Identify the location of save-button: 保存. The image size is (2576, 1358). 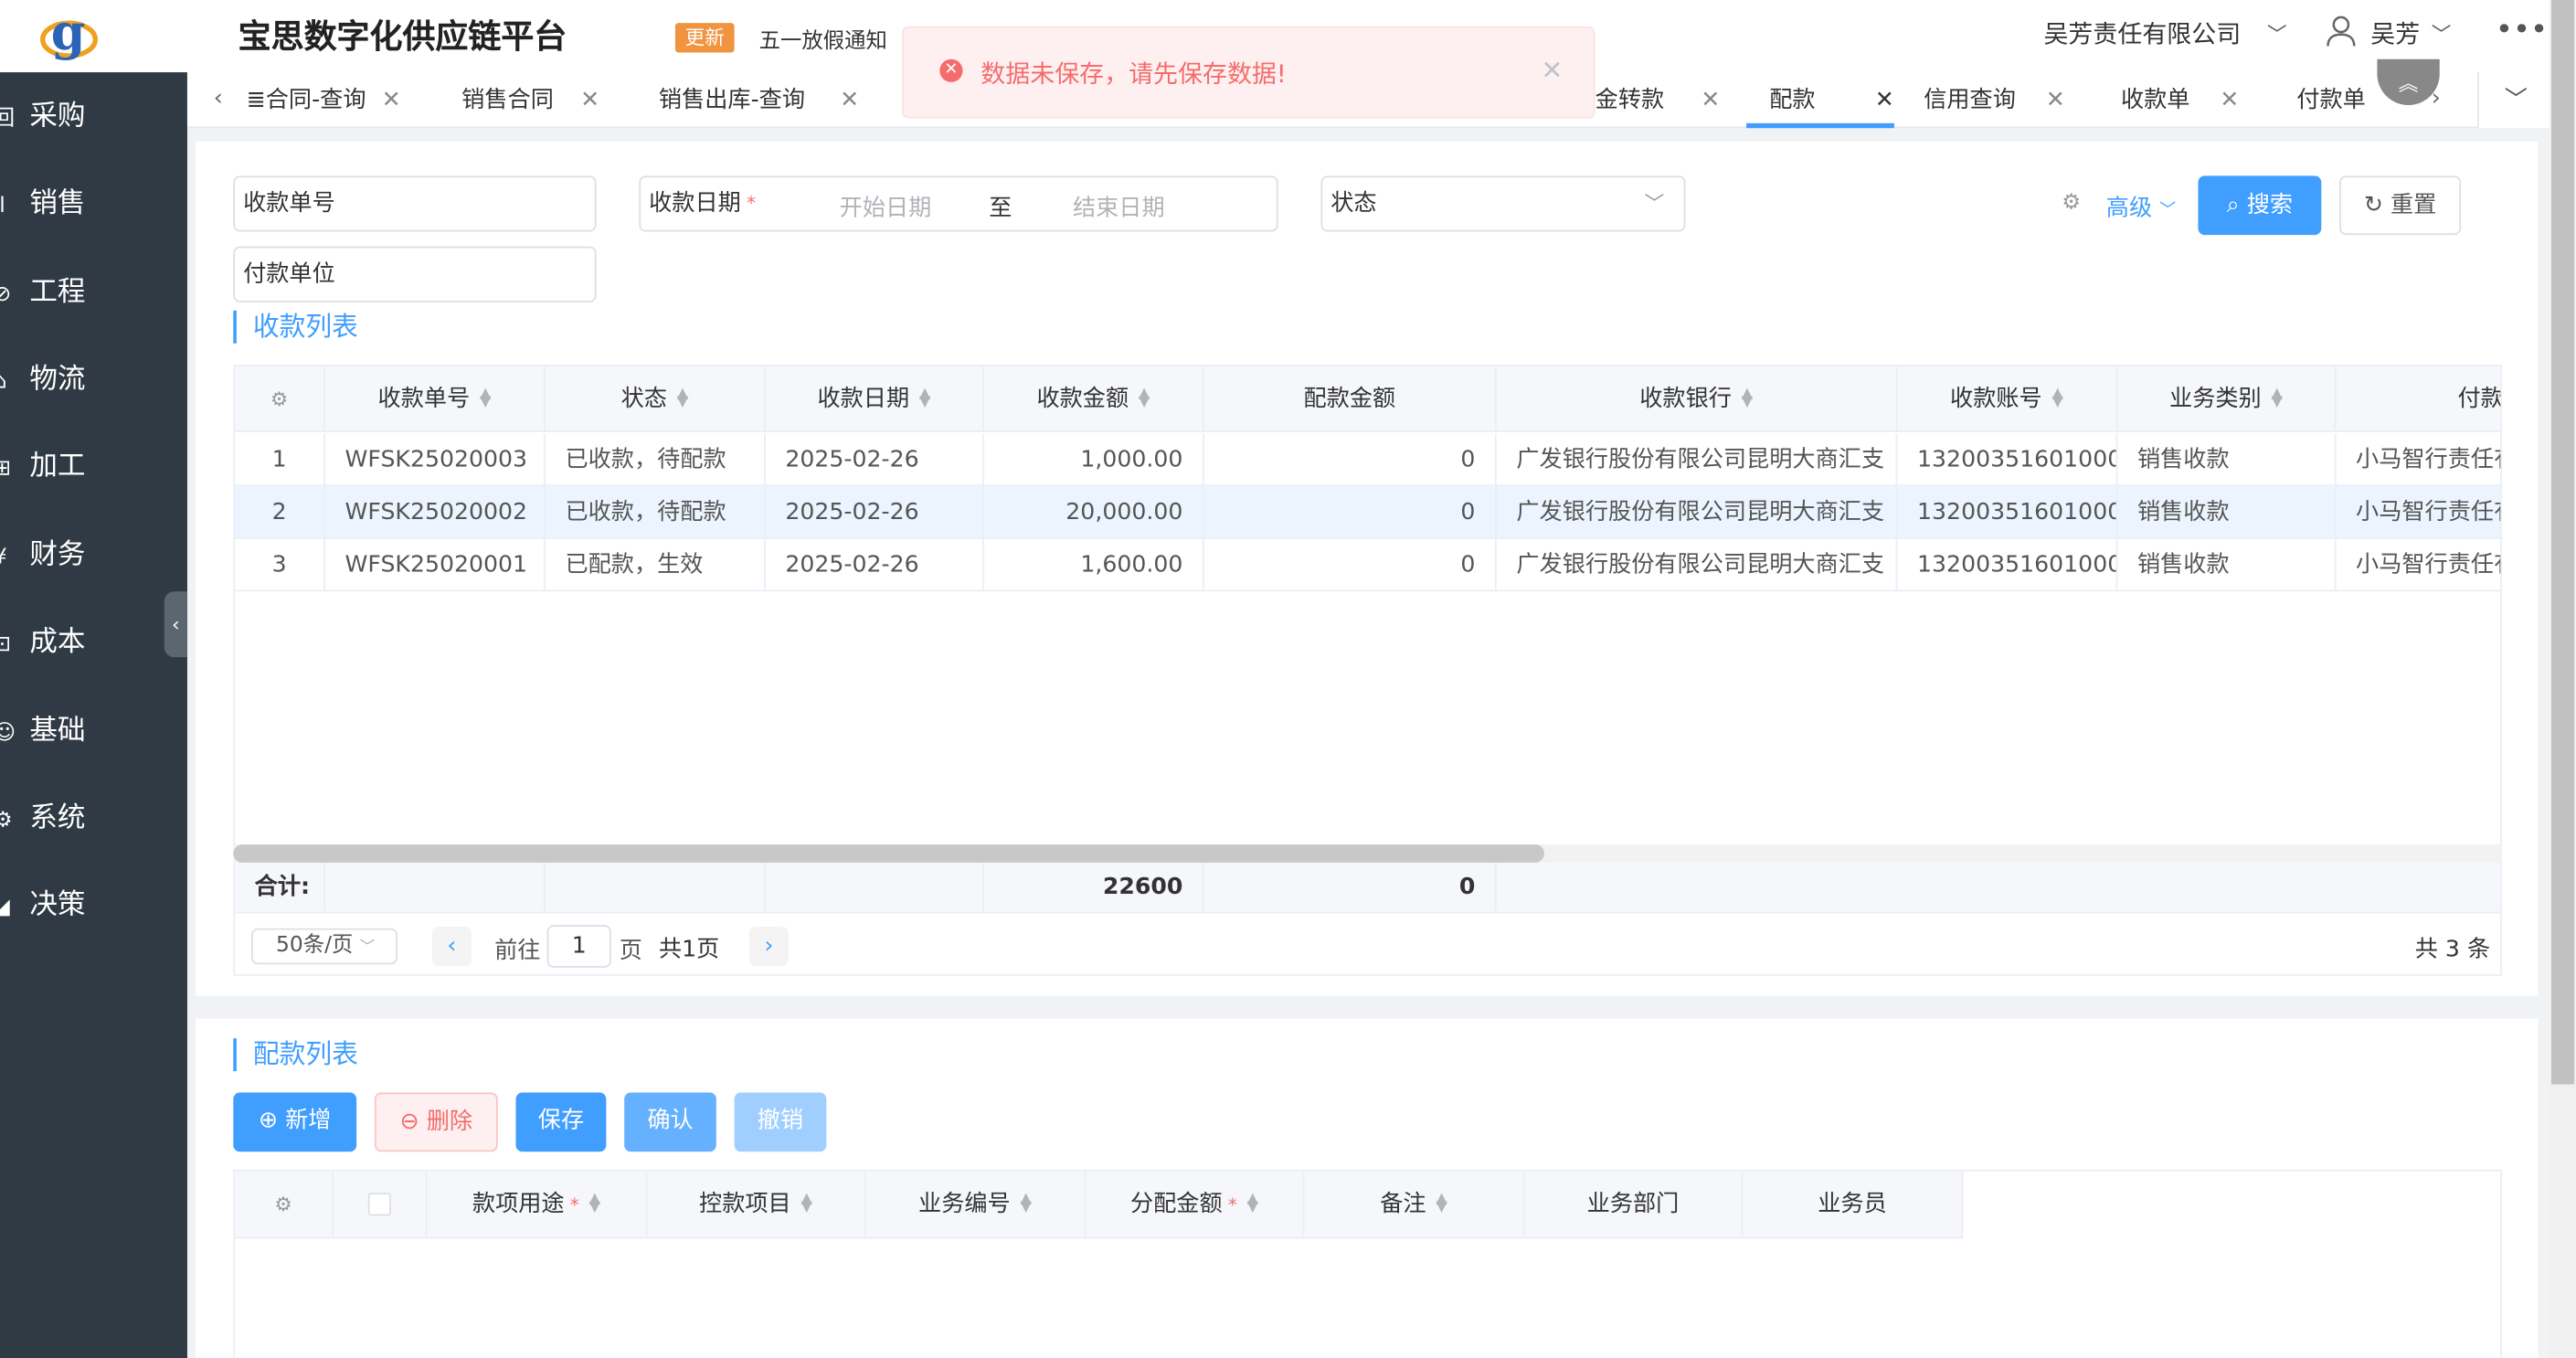
(561, 1122).